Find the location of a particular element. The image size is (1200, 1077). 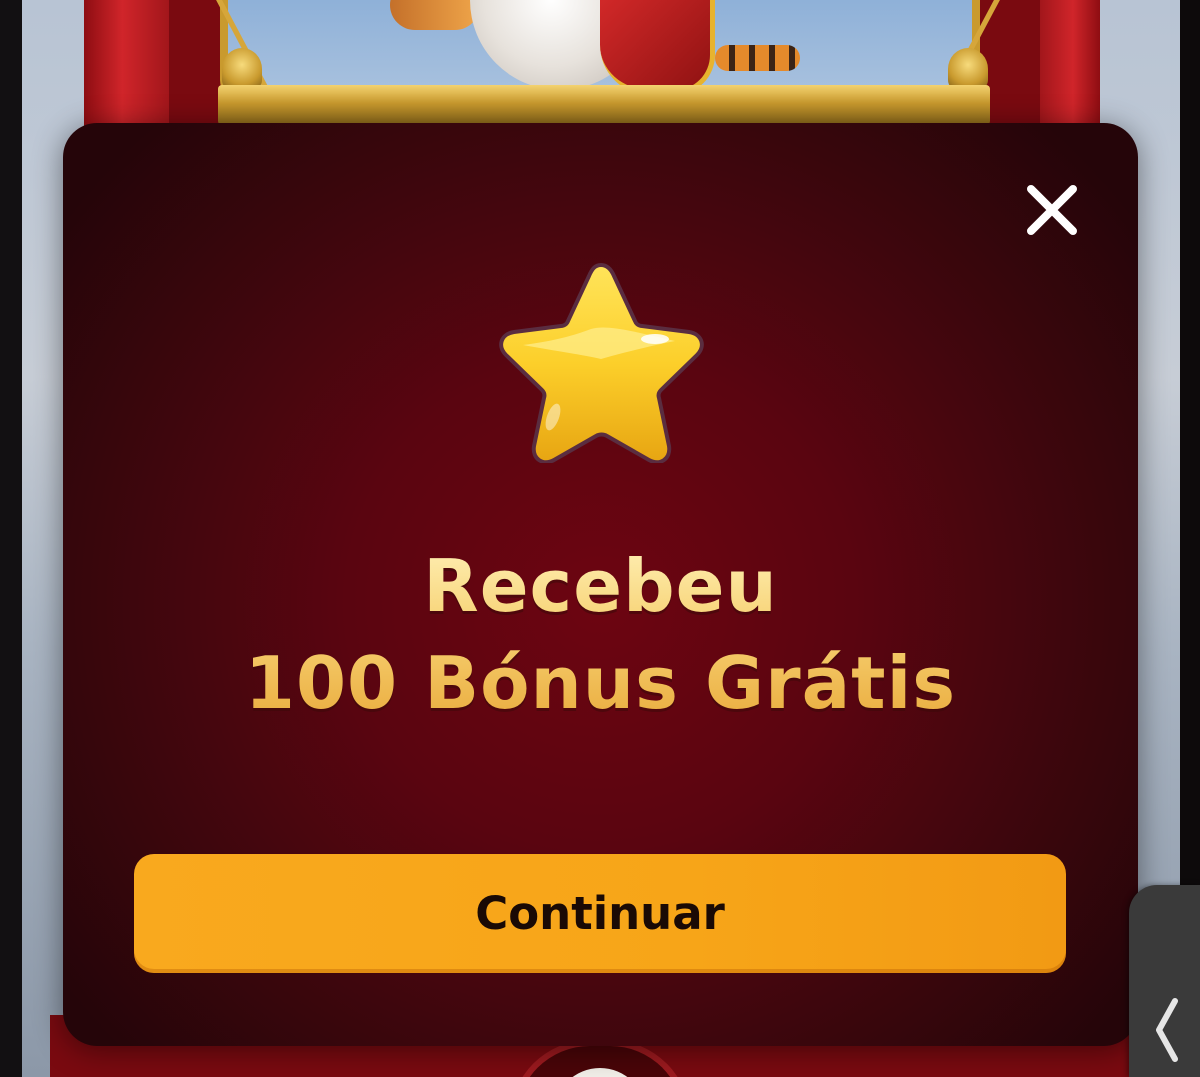

reward-title-line-1: Recebeu is located at coordinates (600, 586).